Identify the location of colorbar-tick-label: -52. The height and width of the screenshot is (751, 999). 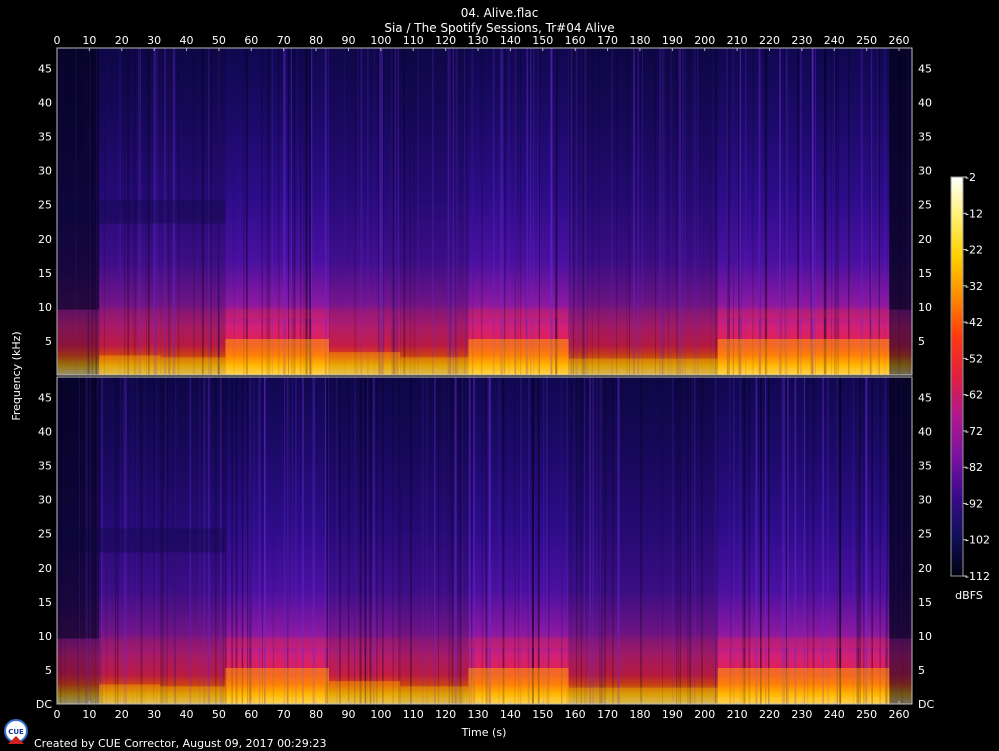
(974, 358).